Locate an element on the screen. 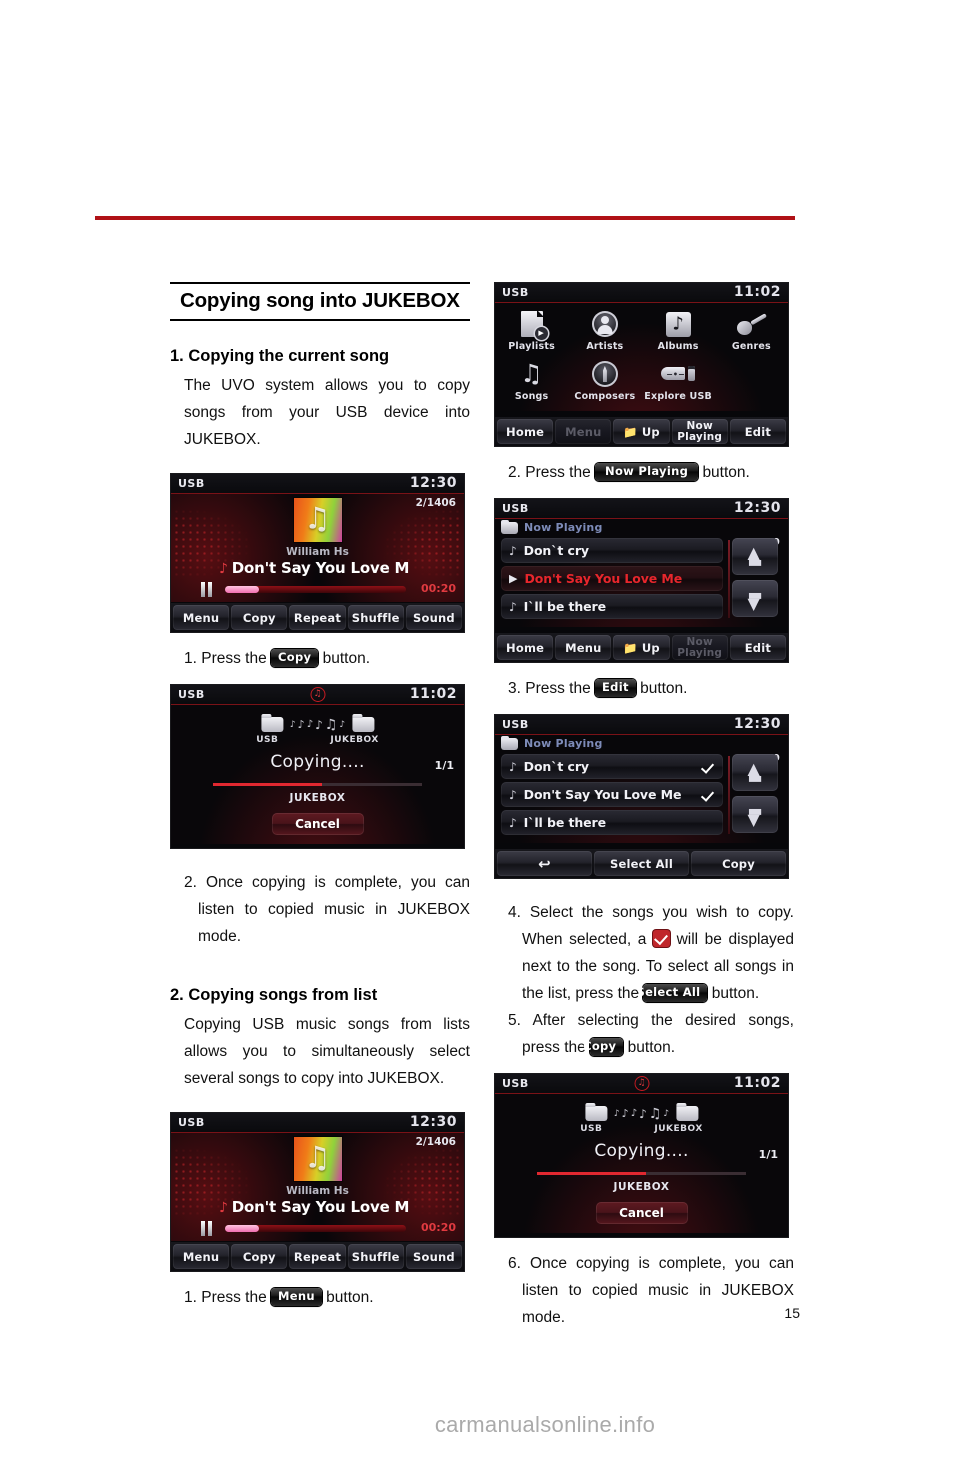  menu-item-genres: Genres is located at coordinates (751, 330).